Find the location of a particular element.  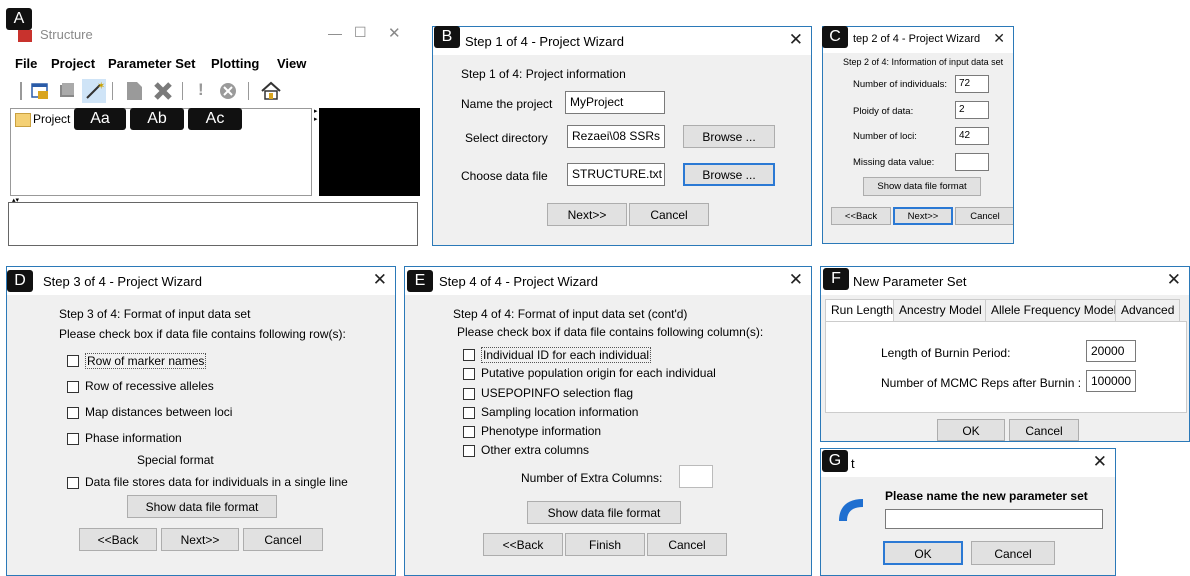

checkbox-label: Sampling location information is located at coordinates (560, 412).